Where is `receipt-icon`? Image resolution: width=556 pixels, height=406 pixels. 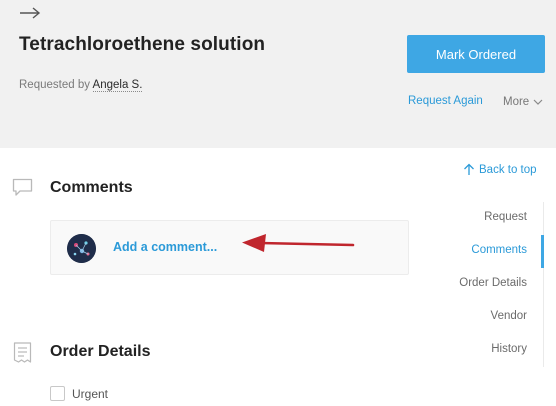
receipt-icon is located at coordinates (22, 352).